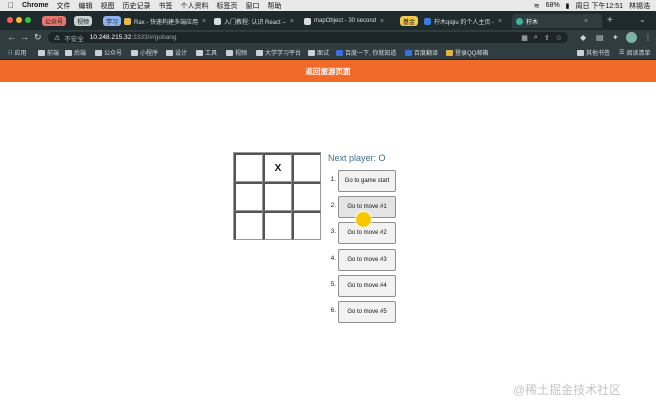 The width and height of the screenshot is (656, 410). I want to click on menu-tabs: 标签页, so click(226, 6).